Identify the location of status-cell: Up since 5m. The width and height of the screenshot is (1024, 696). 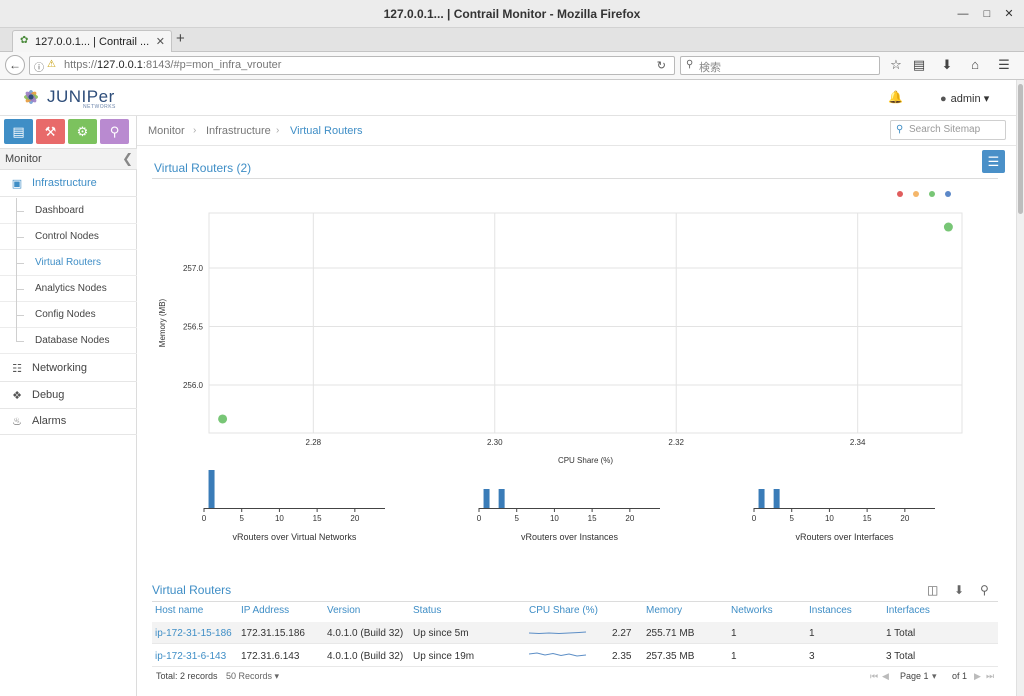
(441, 633).